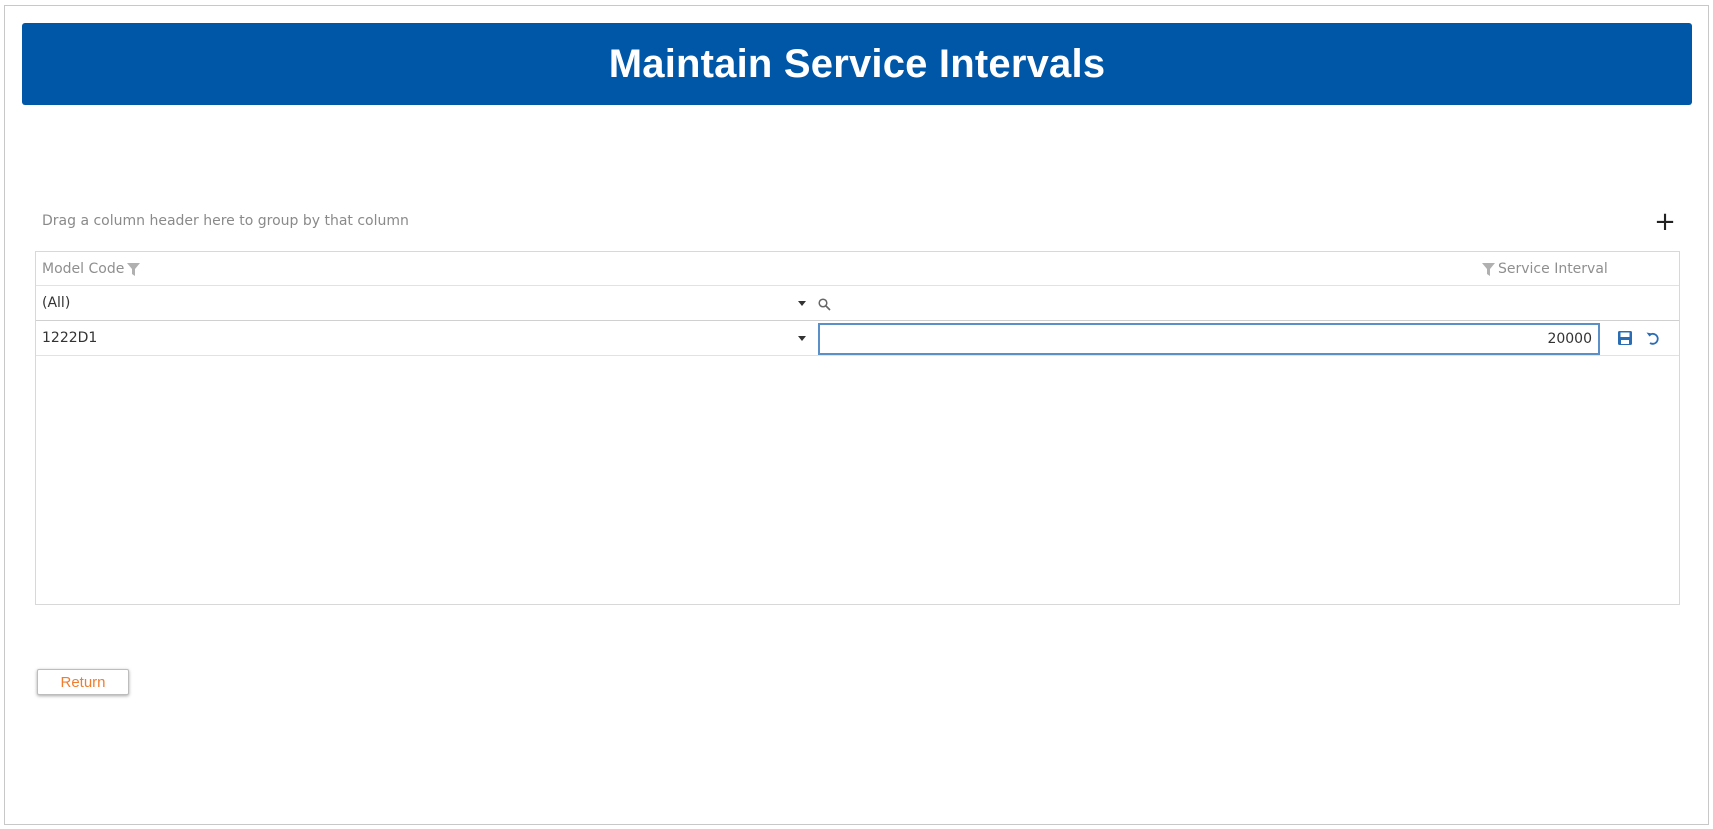  I want to click on undo-icon, so click(1653, 338).